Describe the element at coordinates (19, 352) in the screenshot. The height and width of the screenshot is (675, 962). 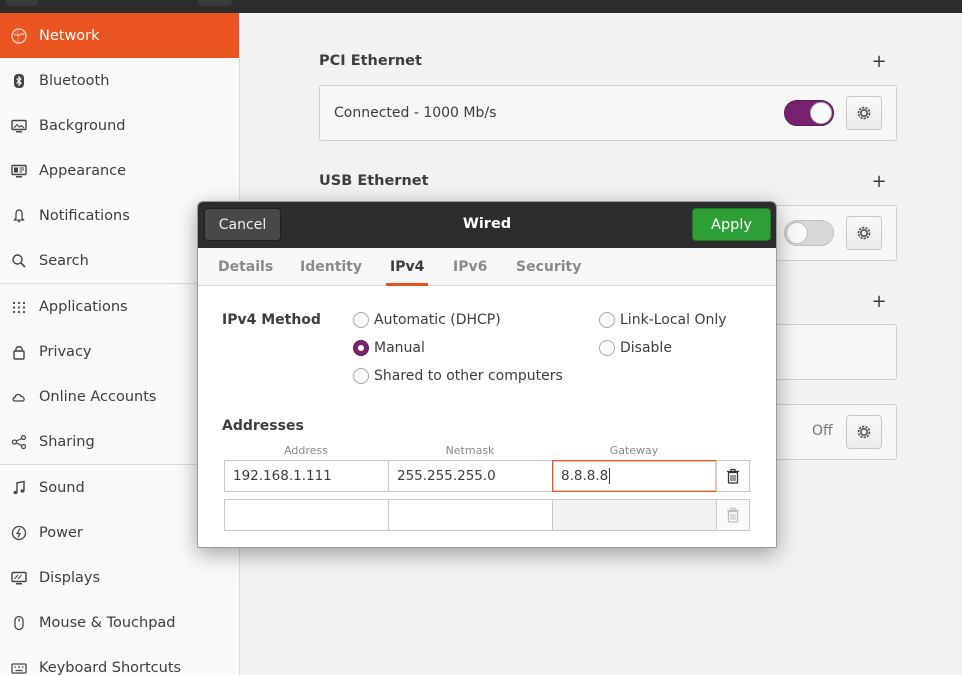
I see `lock-icon` at that location.